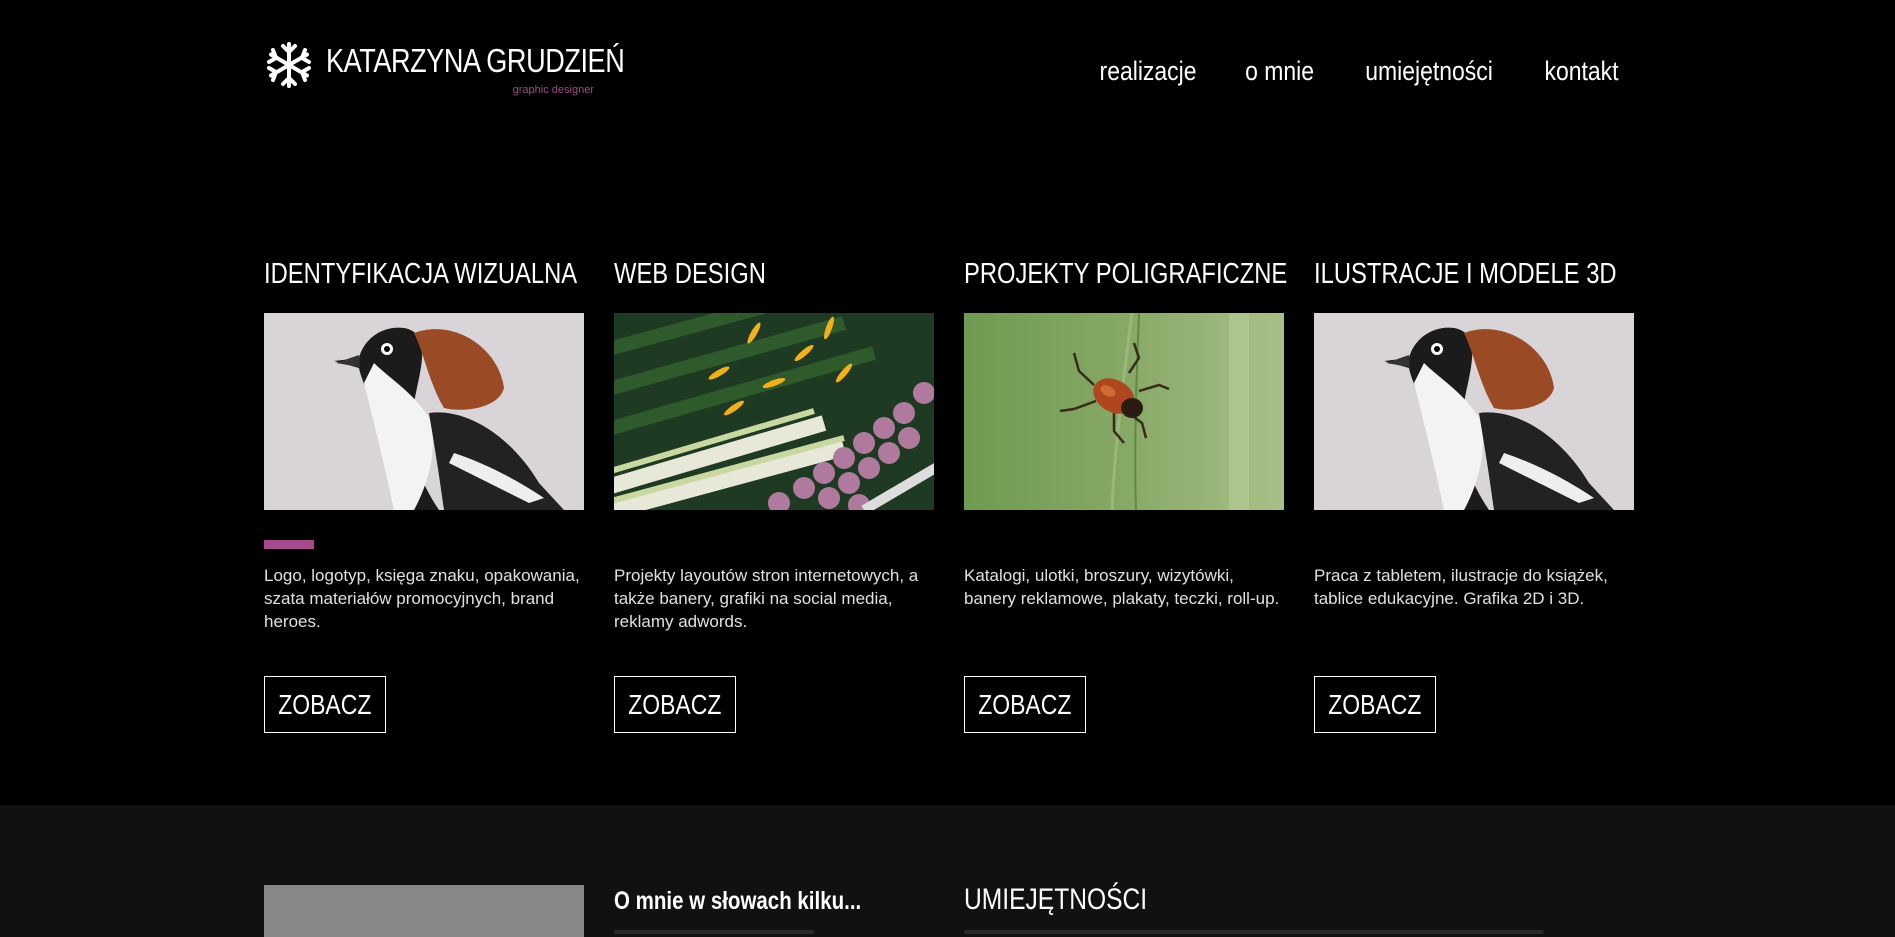 The image size is (1895, 937). I want to click on nav-realizacje: realizacje, so click(1147, 71).